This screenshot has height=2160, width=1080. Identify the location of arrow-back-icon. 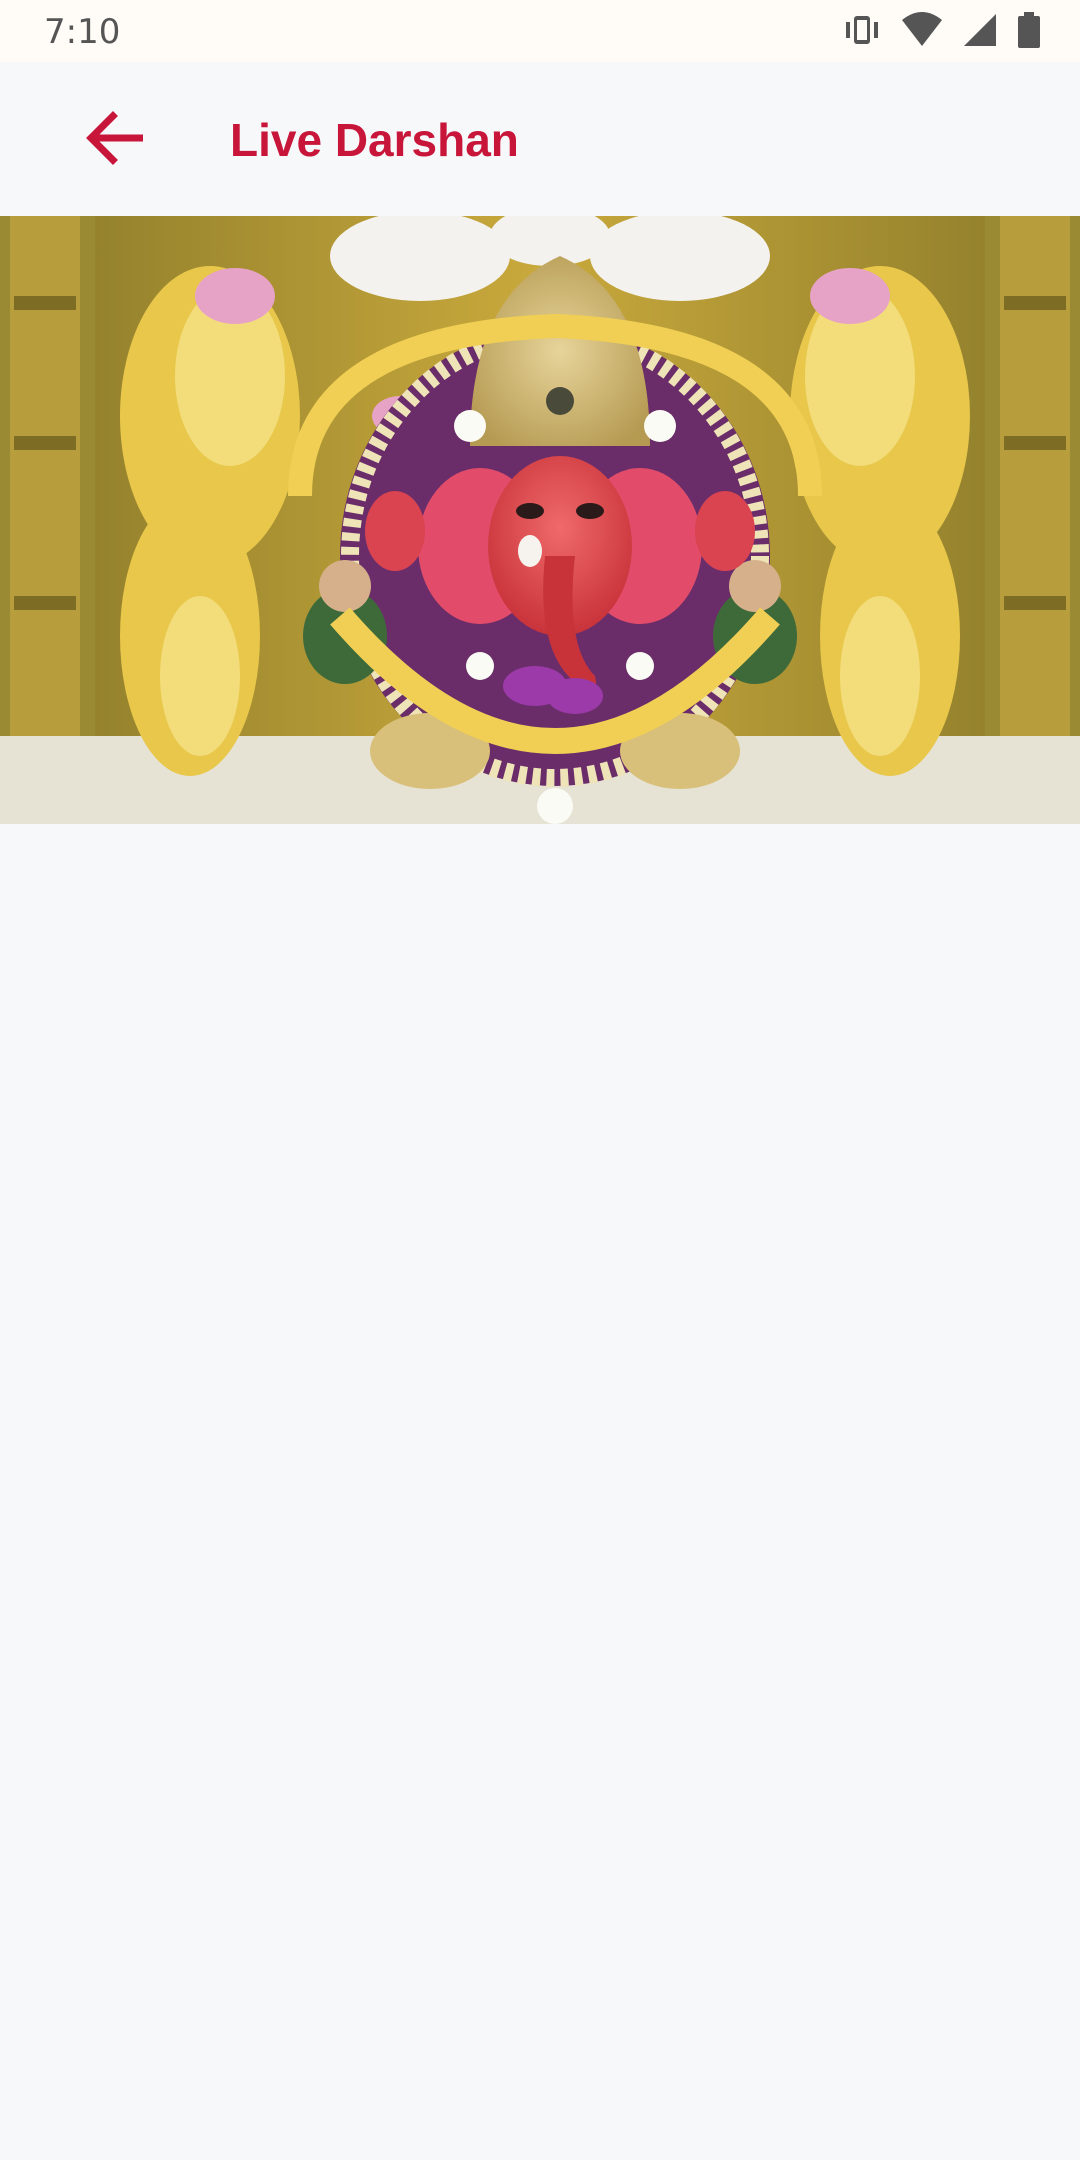
(115, 140).